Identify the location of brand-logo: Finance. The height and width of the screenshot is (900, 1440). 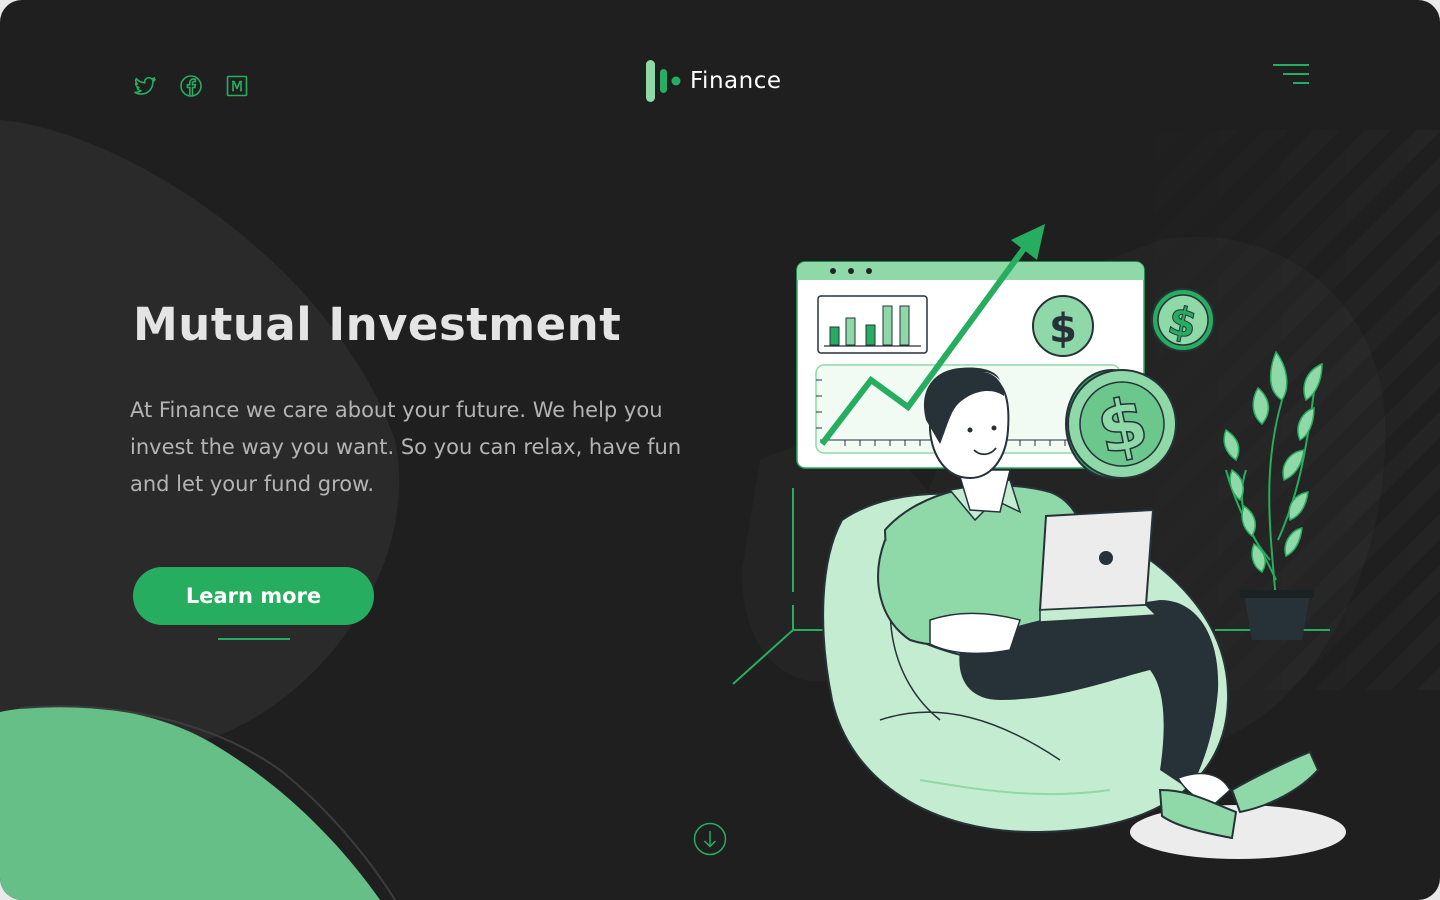
(714, 81).